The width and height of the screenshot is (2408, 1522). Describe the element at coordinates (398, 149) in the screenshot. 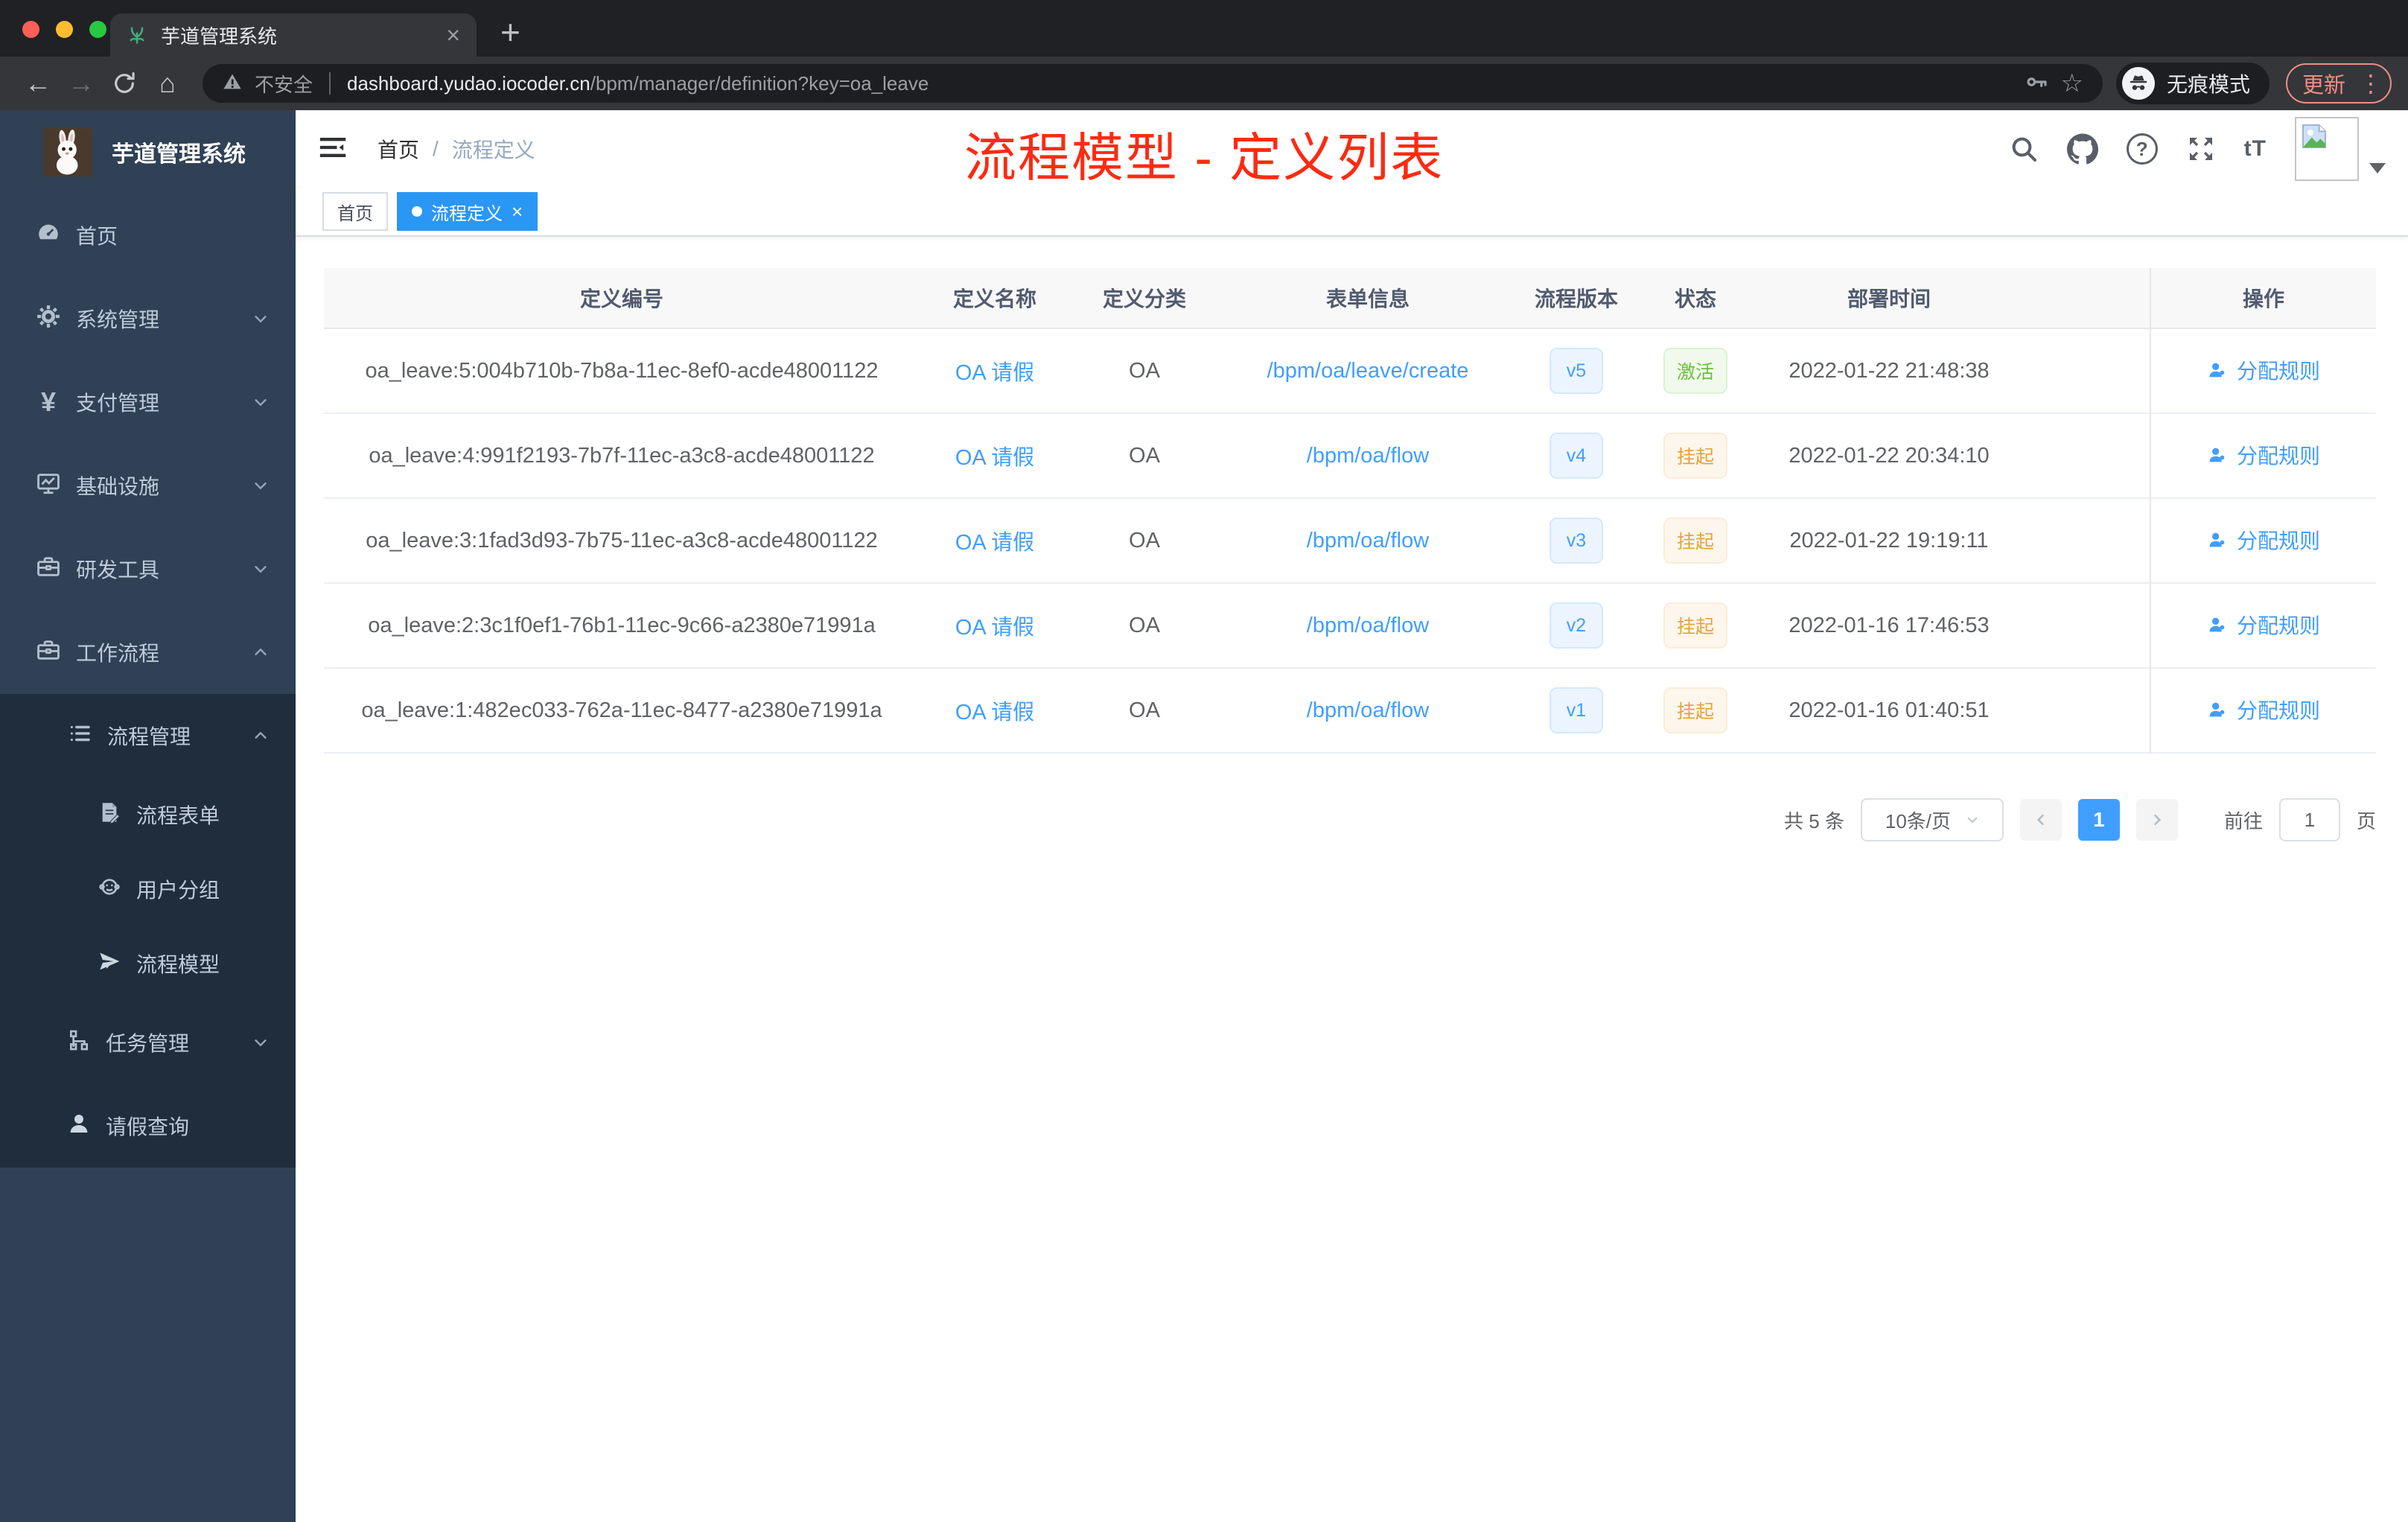

I see `breadcrumb-home: 首页` at that location.